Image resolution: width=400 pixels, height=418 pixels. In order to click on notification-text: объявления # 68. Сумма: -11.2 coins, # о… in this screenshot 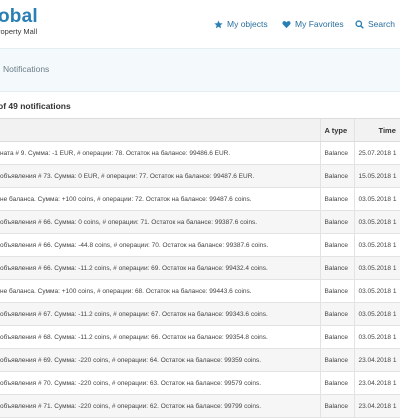, I will do `click(160, 337)`.